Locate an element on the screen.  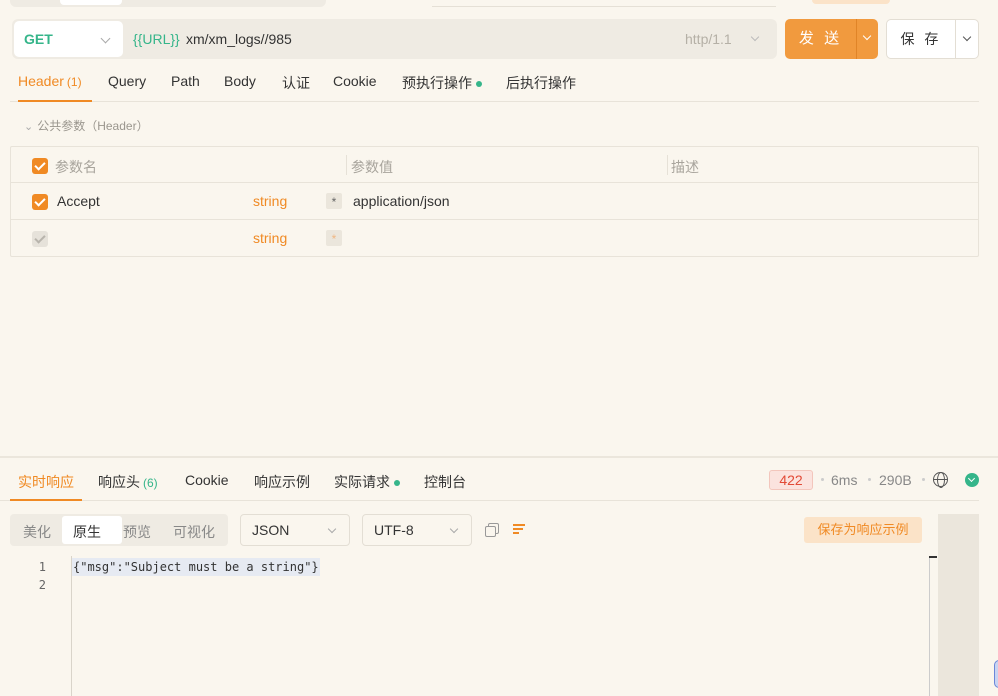
table-row: Accept string * application/json is located at coordinates (494, 201).